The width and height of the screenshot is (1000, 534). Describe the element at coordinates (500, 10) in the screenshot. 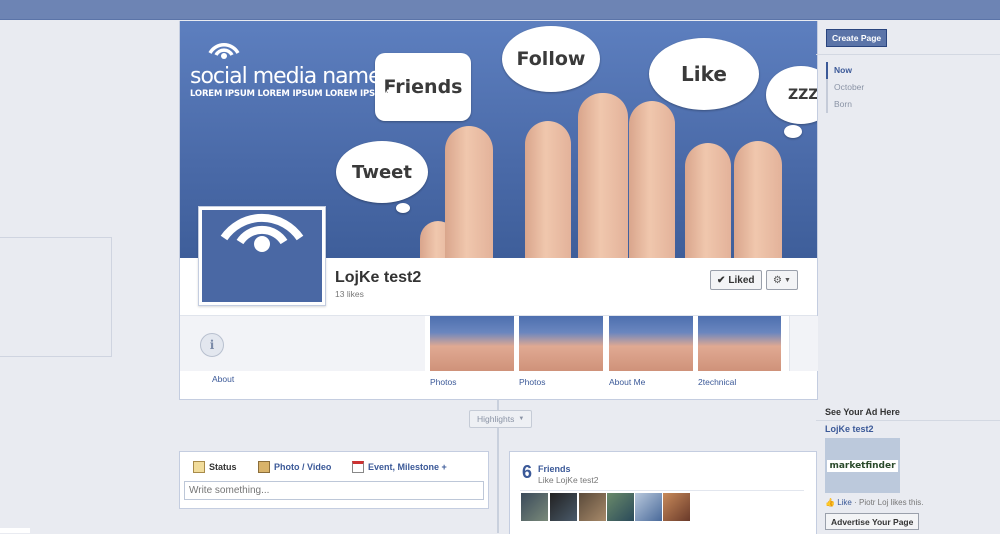

I see `top-blue-bar` at that location.